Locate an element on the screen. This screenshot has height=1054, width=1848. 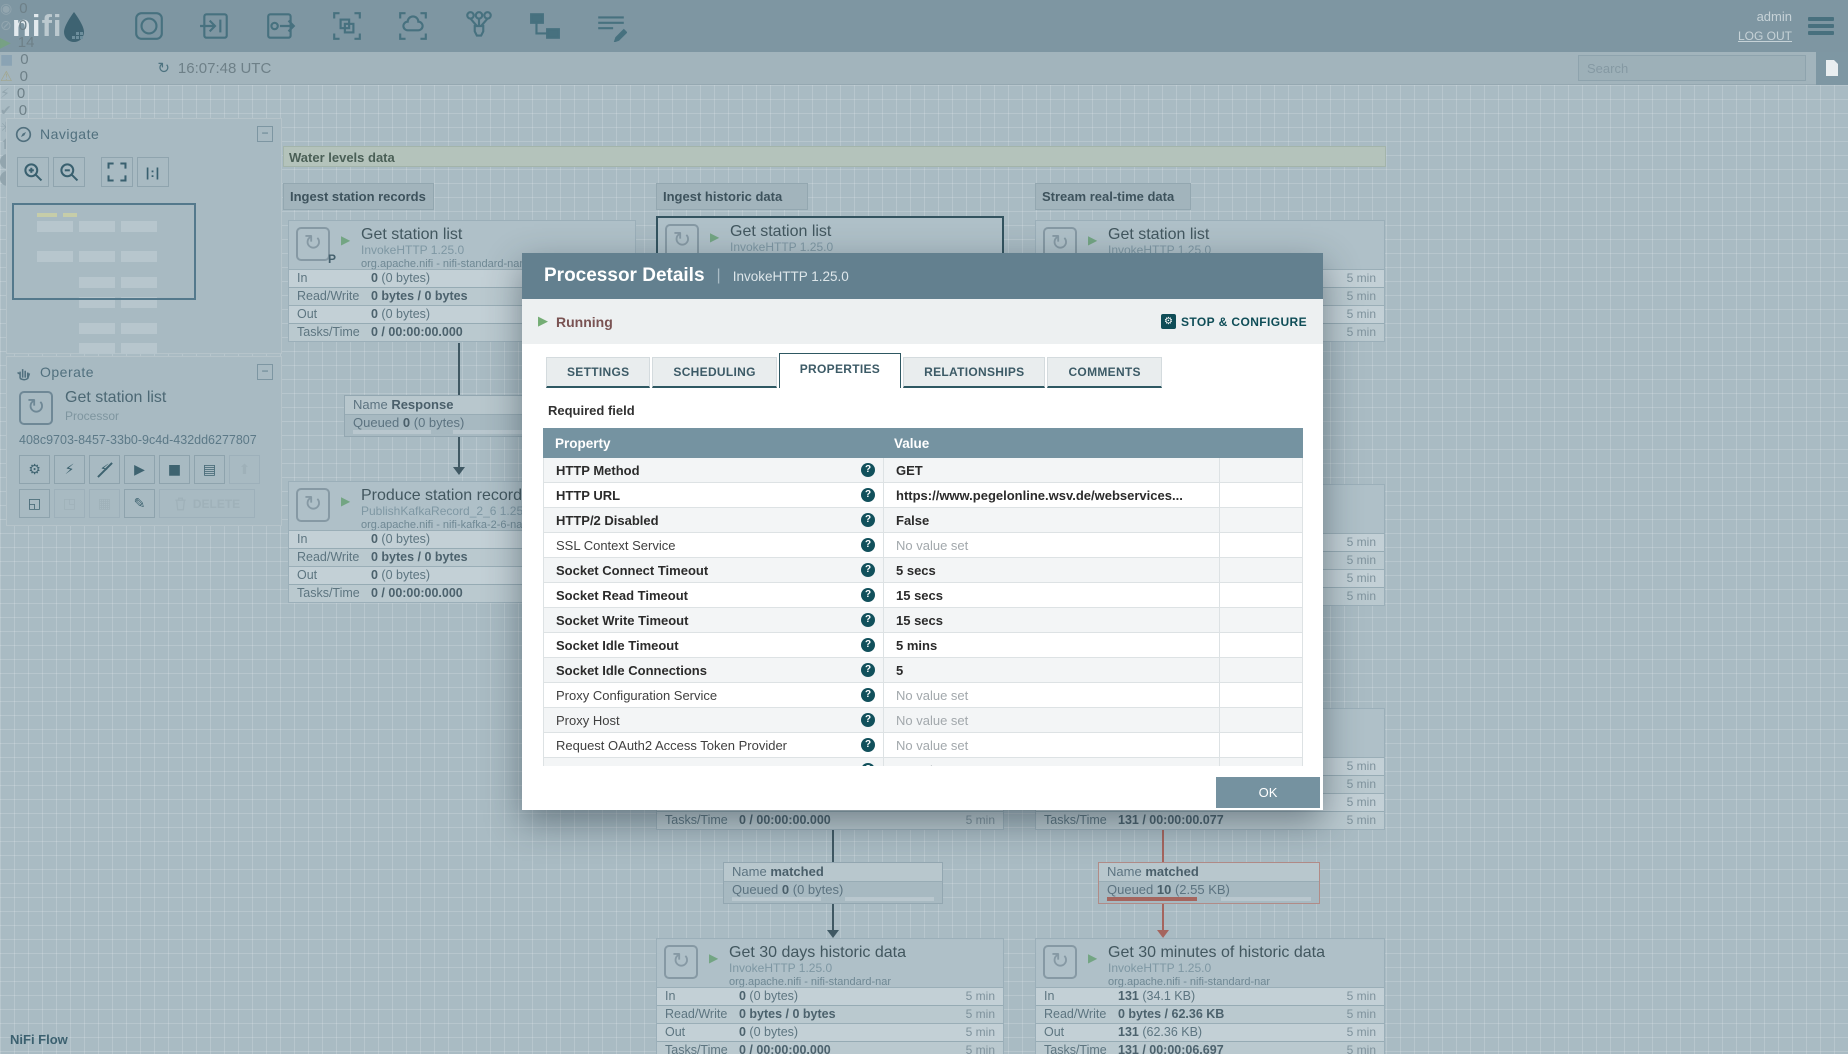
dialog-tab: PROPERTIES is located at coordinates (840, 370).